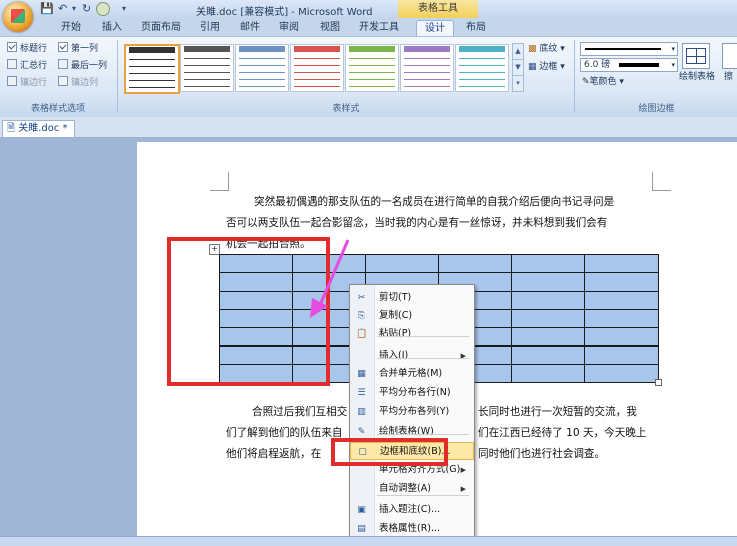  I want to click on undo-dropdown-icon: ▾, so click(74, 10).